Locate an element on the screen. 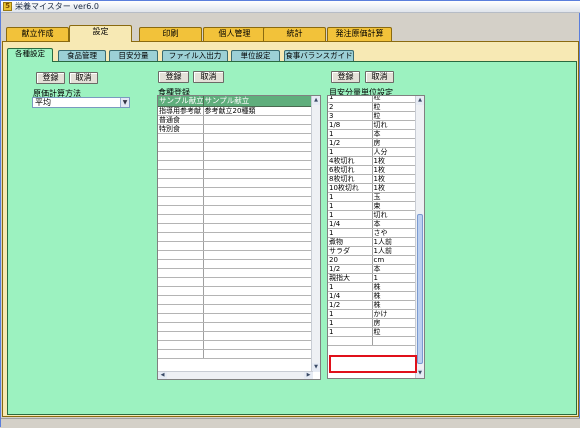 Image resolution: width=580 pixels, height=428 pixels. tab-menu-creation: 献立作成 is located at coordinates (37, 34).